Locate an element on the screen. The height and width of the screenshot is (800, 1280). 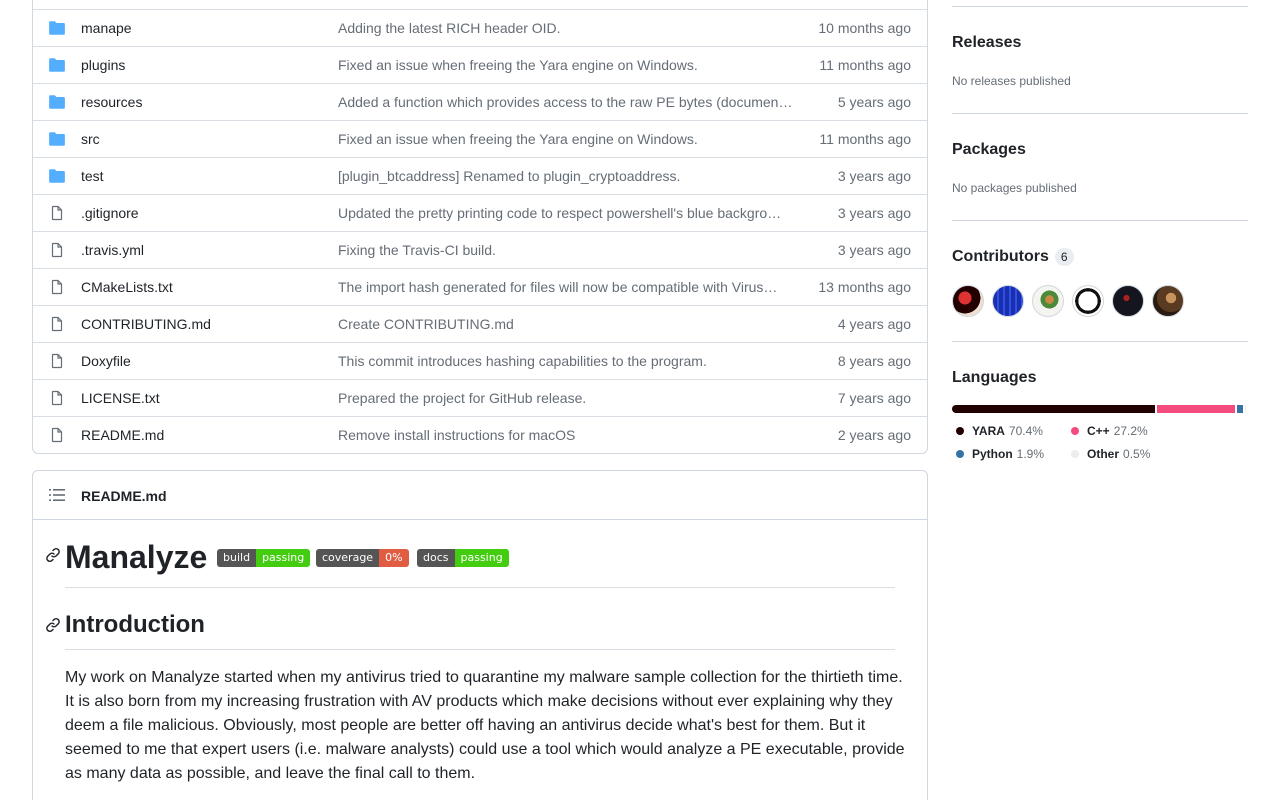
contributors-heading: Contributors 6 is located at coordinates (1013, 257).